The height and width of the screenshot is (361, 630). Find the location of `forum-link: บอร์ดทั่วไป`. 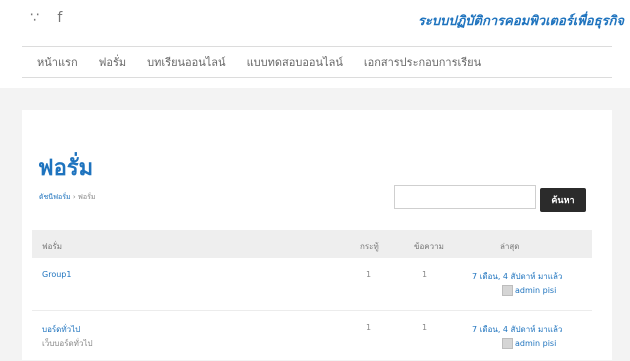

forum-link: บอร์ดทั่วไป is located at coordinates (61, 329).